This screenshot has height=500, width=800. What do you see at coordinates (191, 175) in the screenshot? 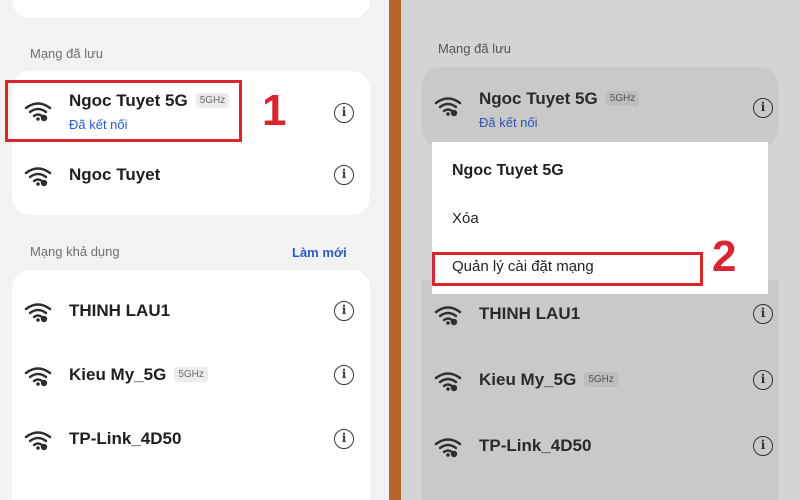
I see `network-row-ngoc-tuyet: Ngoc Tuyet i` at bounding box center [191, 175].